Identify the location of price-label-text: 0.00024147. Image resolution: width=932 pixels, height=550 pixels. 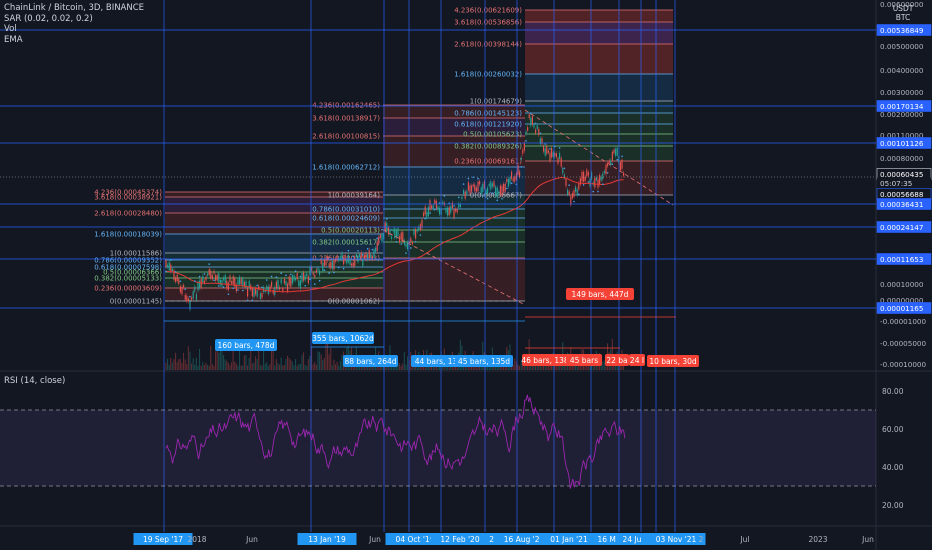
(901, 227).